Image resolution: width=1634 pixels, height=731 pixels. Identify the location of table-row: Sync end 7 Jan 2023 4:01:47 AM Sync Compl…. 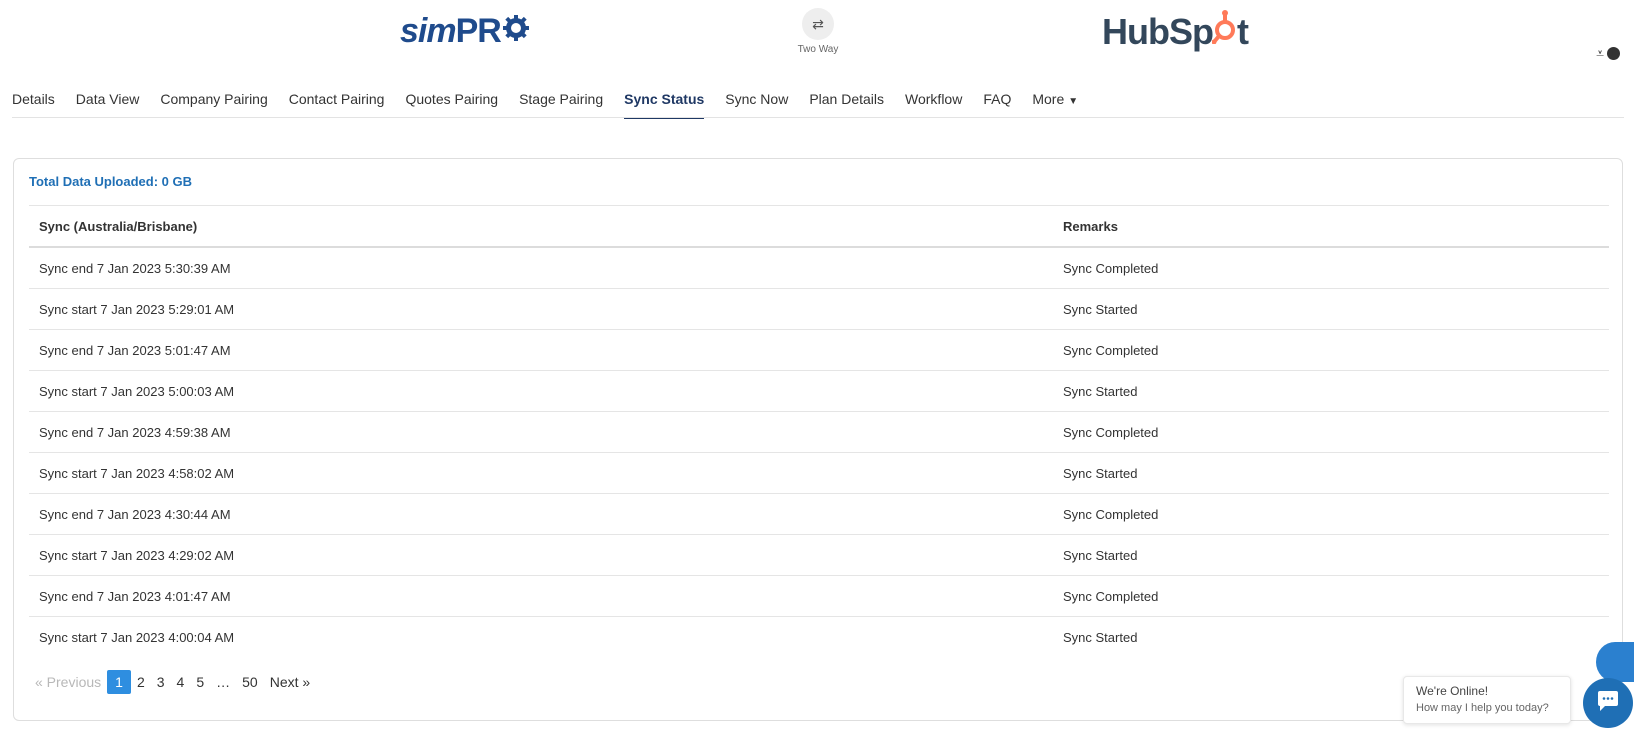
(819, 596).